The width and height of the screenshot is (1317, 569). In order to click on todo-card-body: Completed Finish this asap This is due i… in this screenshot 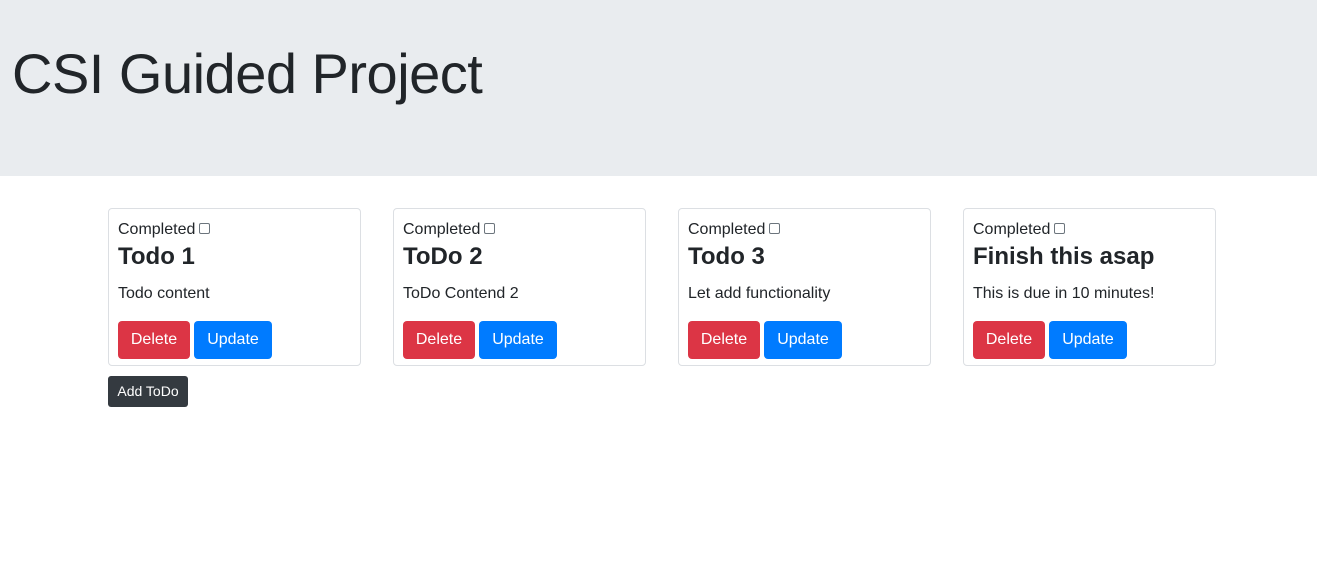, I will do `click(1089, 287)`.